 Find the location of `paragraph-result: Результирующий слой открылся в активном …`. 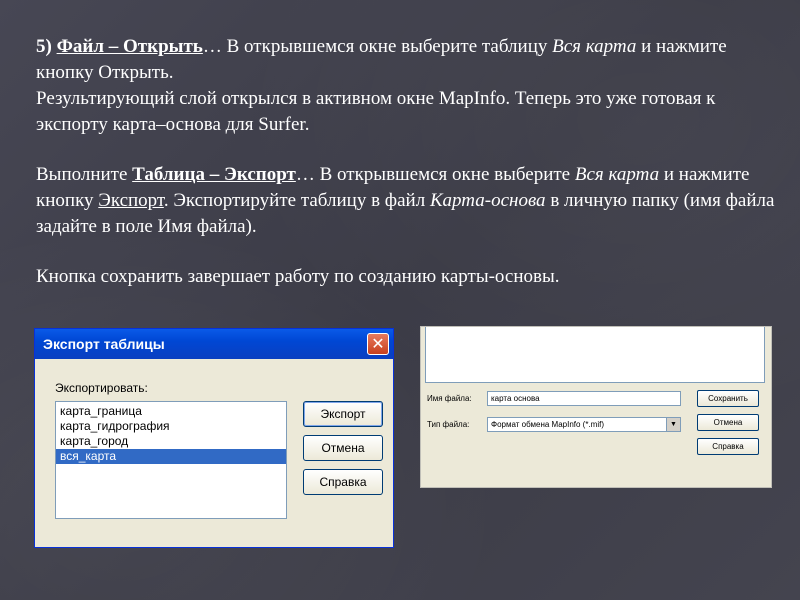

paragraph-result: Результирующий слой открылся в активном … is located at coordinates (376, 111).